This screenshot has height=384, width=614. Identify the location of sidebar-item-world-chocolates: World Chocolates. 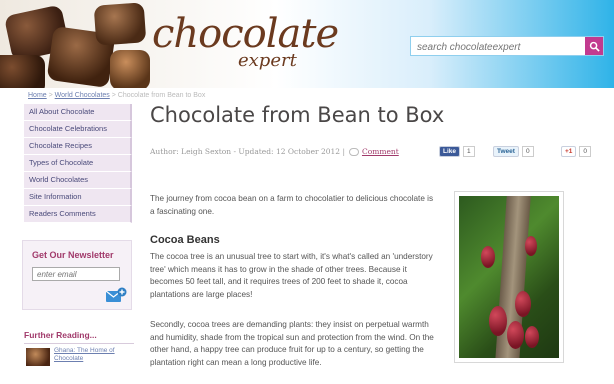
(78, 180).